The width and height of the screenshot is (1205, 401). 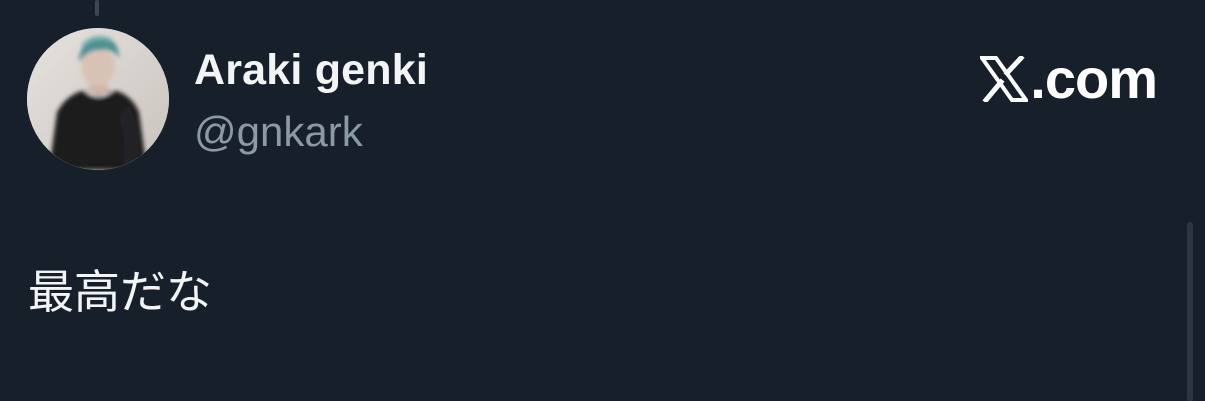 I want to click on x-com-brand: .com, so click(x=1069, y=78).